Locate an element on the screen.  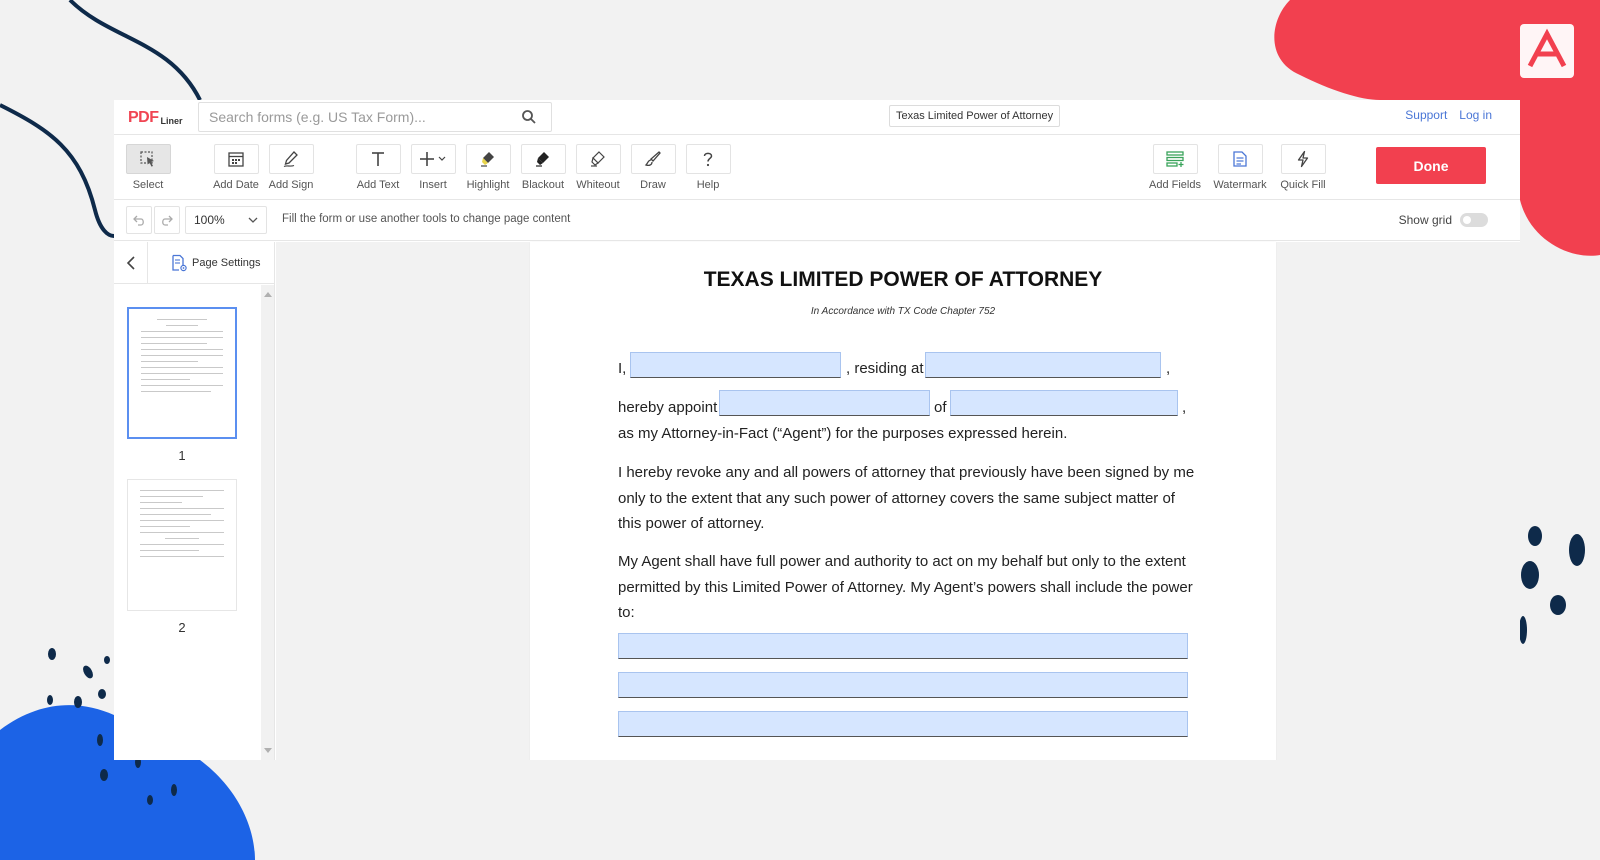
sidebar-scrollbar is located at coordinates (267, 522).